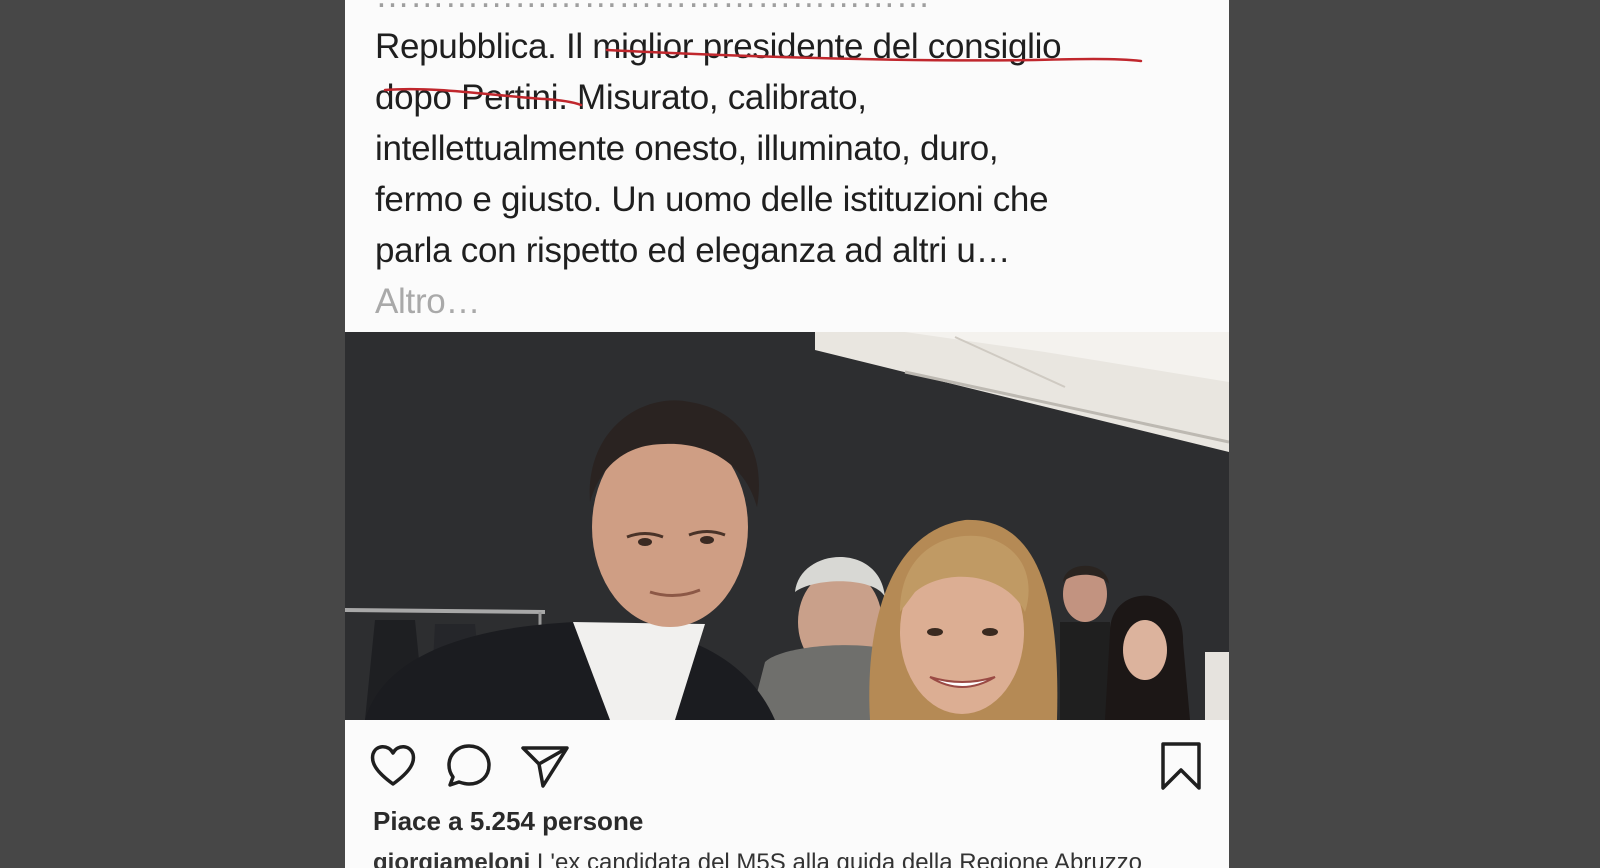 The image size is (1600, 868). I want to click on save-button, so click(1181, 766).